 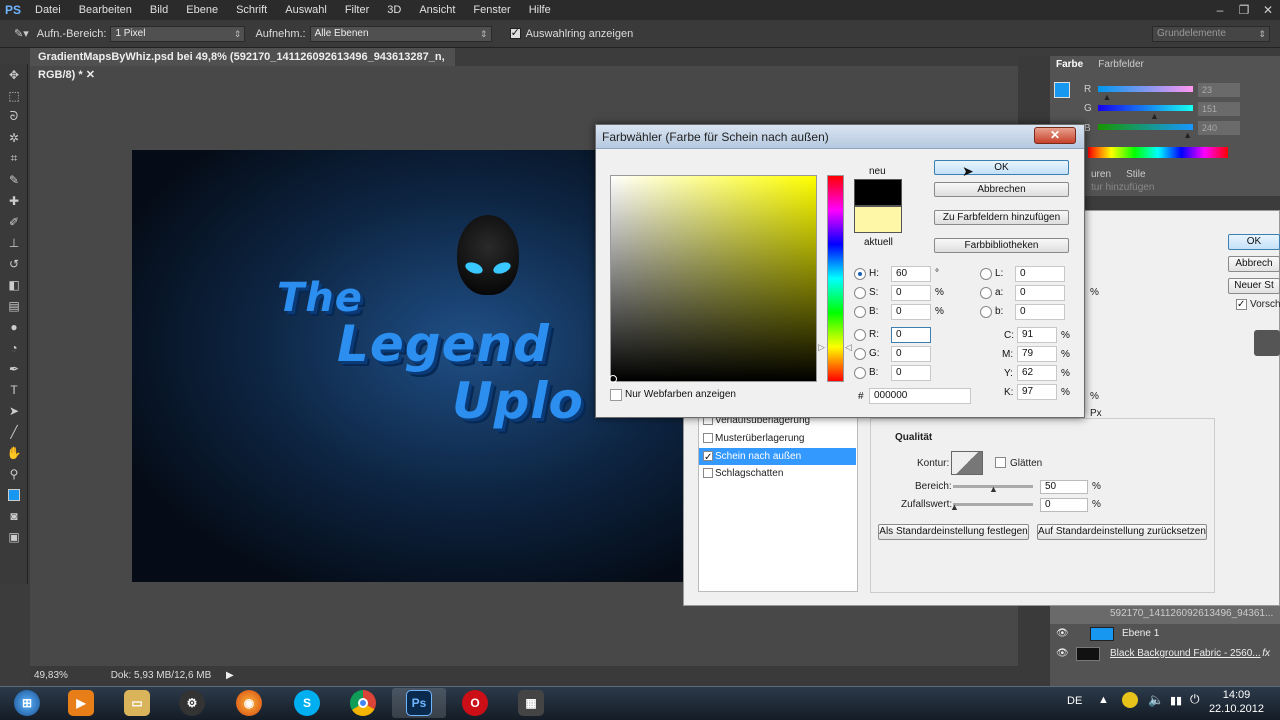 What do you see at coordinates (1176, 700) in the screenshot?
I see `network-icon: ▮▮` at bounding box center [1176, 700].